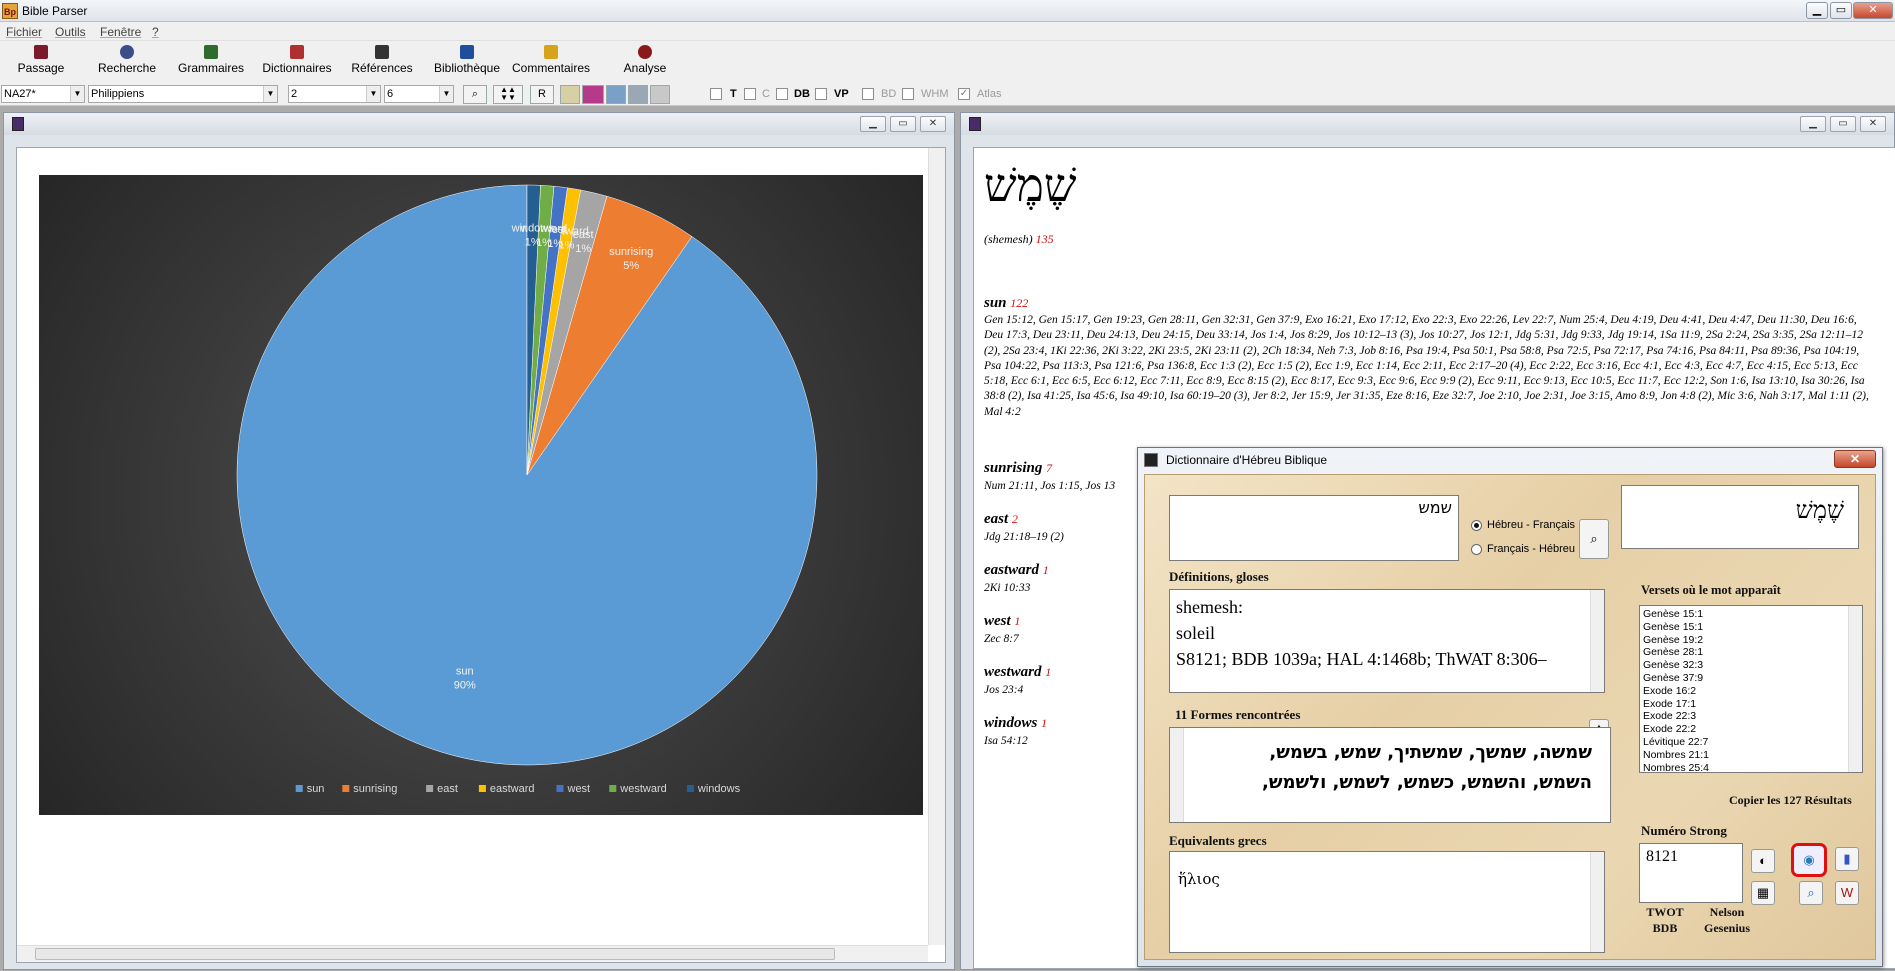 This screenshot has height=971, width=1895. Describe the element at coordinates (1727, 928) in the screenshot. I see `gesenius-link: Gesenius` at that location.